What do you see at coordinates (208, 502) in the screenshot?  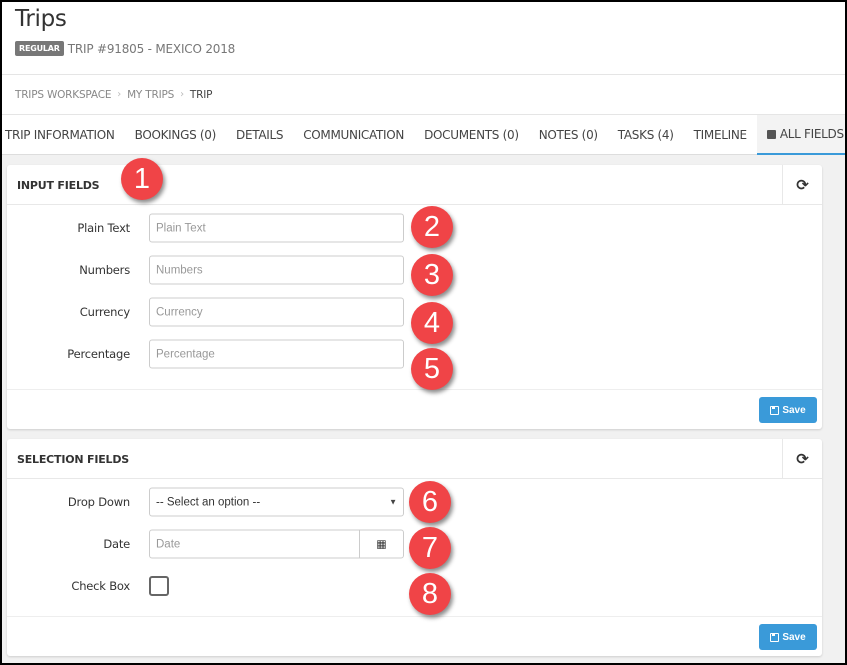 I see `drop-down-value: -- Select an option --` at bounding box center [208, 502].